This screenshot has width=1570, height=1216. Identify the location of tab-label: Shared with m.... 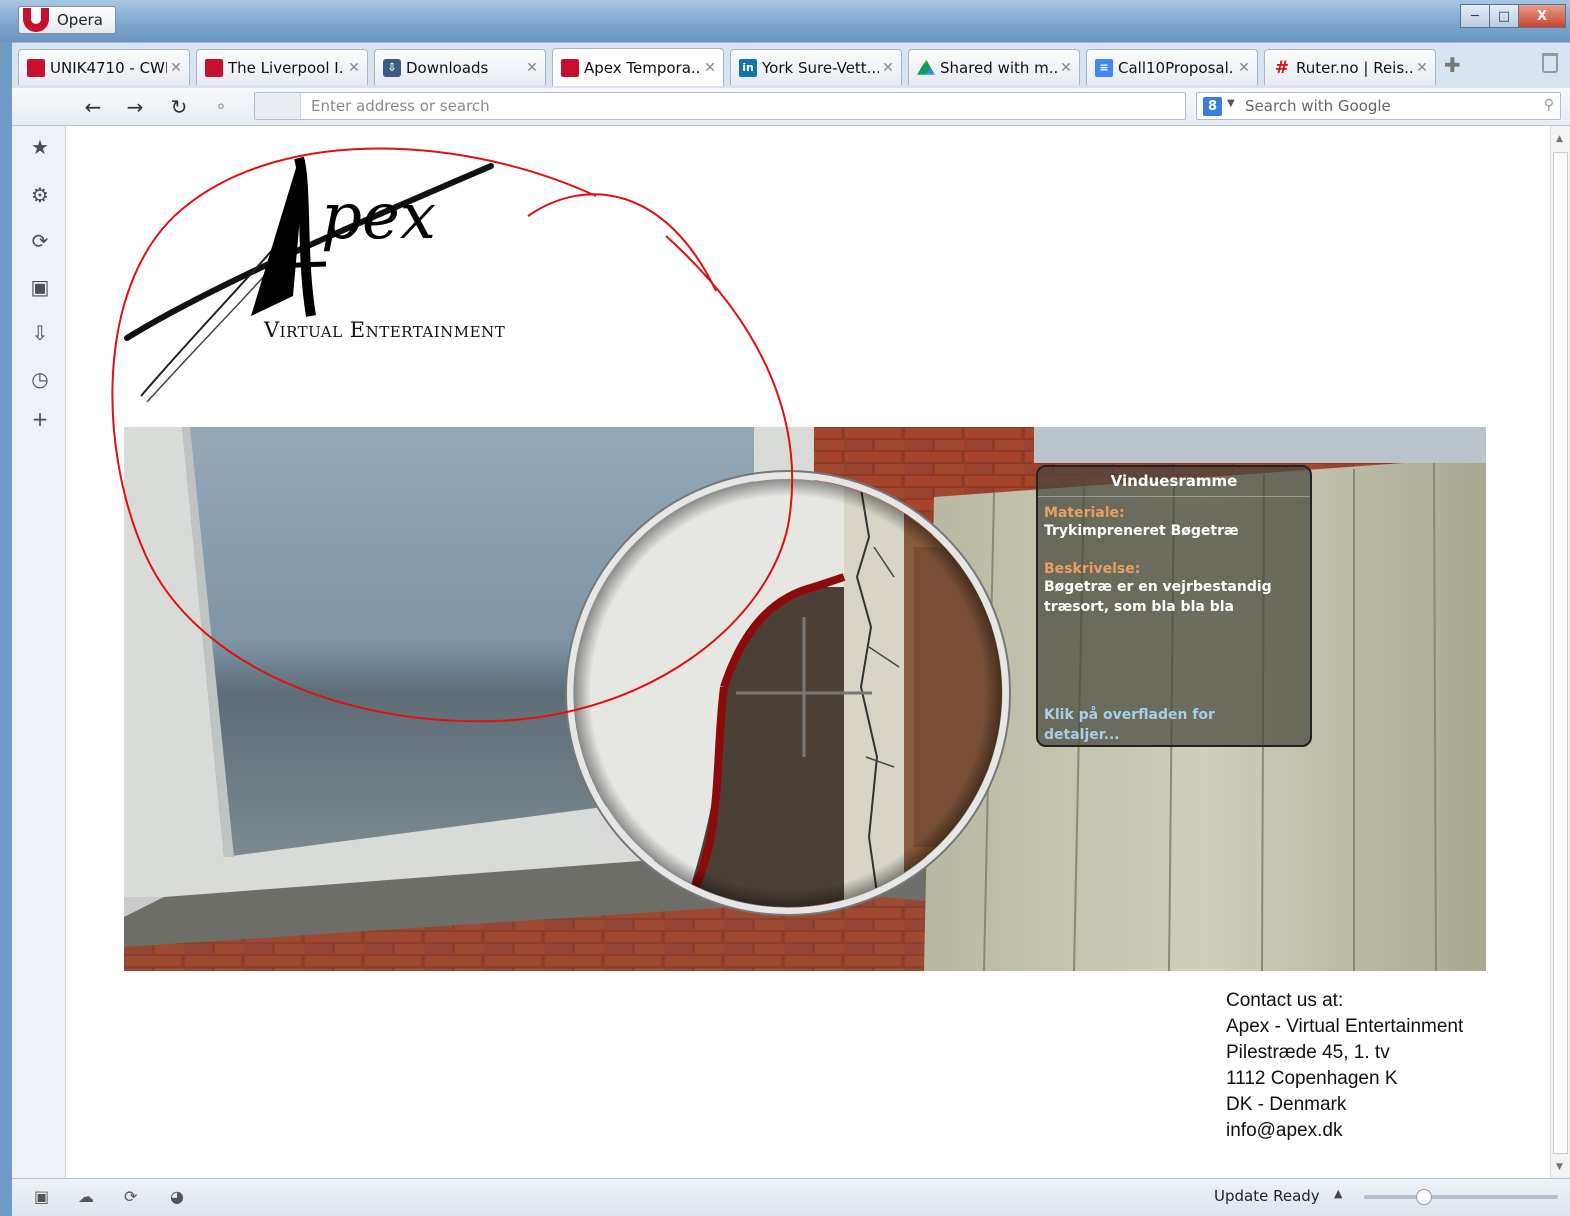
(998, 67).